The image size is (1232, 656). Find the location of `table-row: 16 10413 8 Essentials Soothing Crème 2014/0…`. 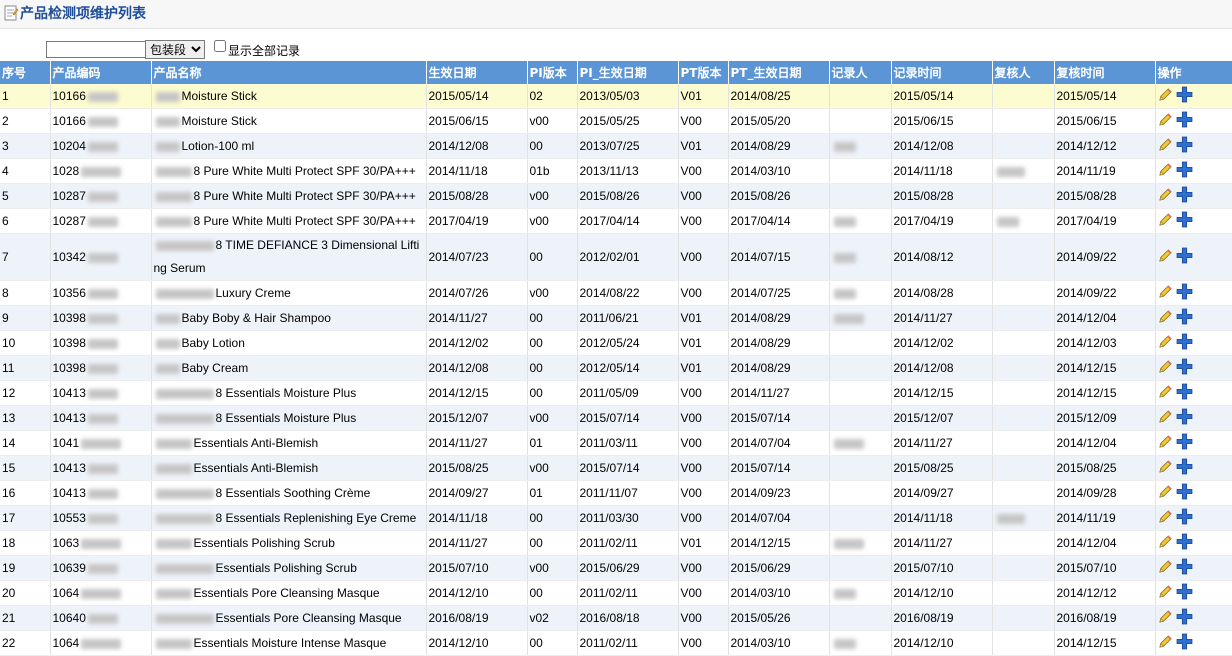

table-row: 16 10413 8 Essentials Soothing Crème 2014/0… is located at coordinates (616, 493).